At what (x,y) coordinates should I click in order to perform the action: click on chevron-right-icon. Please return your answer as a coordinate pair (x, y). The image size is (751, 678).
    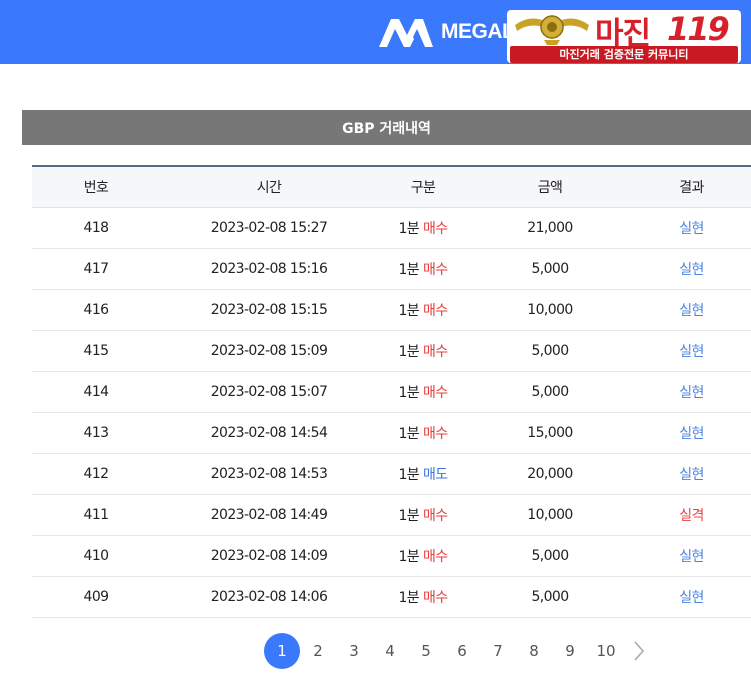
    Looking at the image, I should click on (639, 651).